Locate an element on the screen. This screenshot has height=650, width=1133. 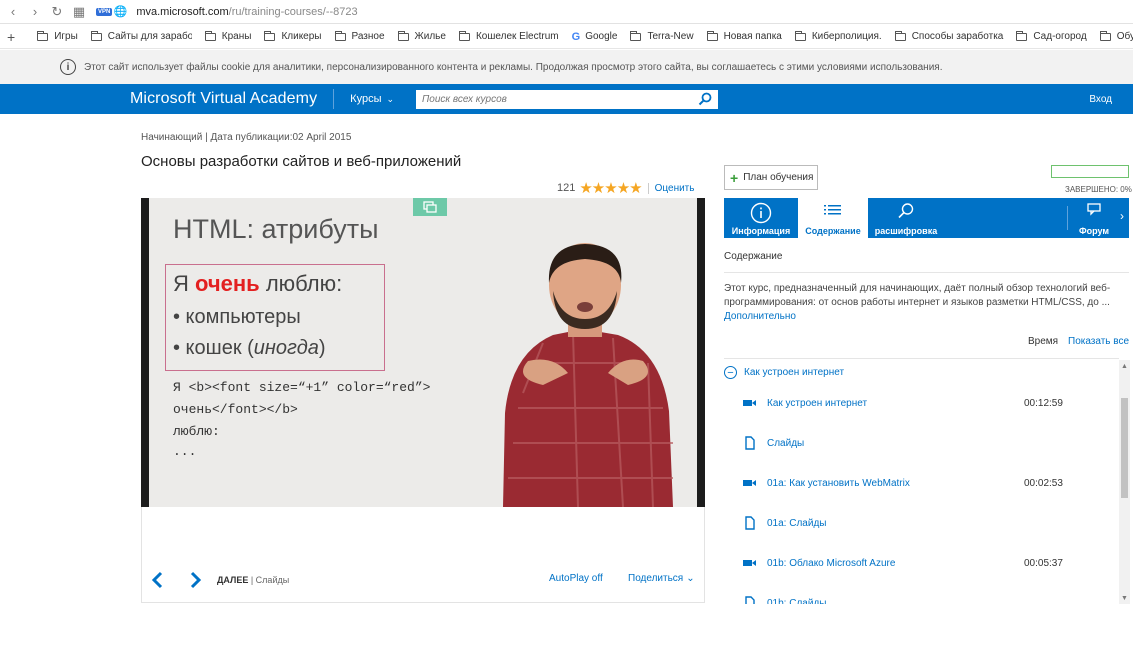
learning-plan-button: + План обучения is located at coordinates (771, 177).